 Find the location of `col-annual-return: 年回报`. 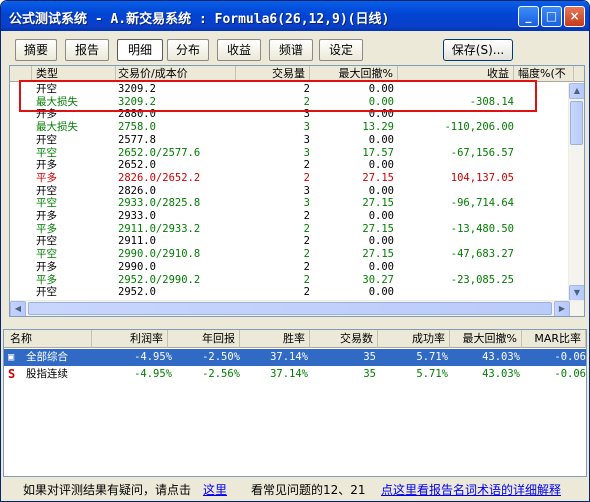

col-annual-return: 年回报 is located at coordinates (204, 339).